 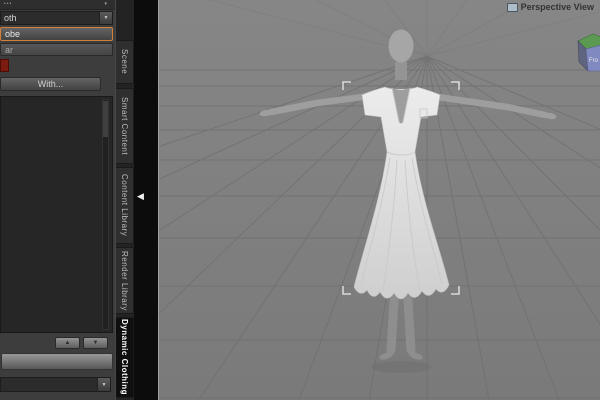 What do you see at coordinates (140, 196) in the screenshot?
I see `collapse-pane-icon: ◀` at bounding box center [140, 196].